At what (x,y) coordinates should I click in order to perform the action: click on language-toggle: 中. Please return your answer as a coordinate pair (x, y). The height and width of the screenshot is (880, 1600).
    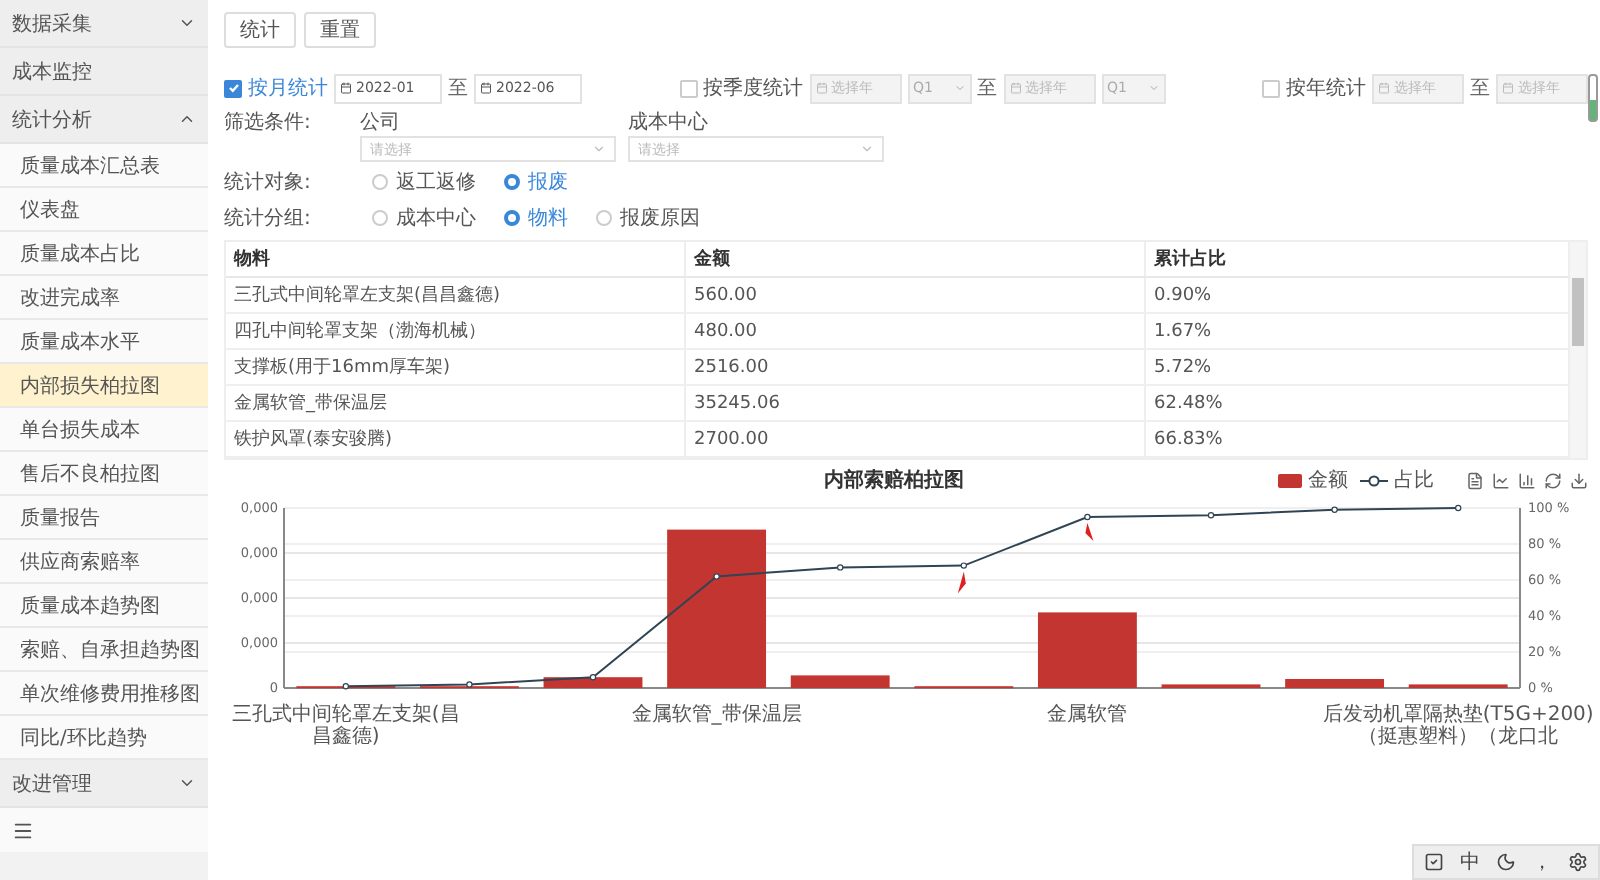
    Looking at the image, I should click on (1470, 862).